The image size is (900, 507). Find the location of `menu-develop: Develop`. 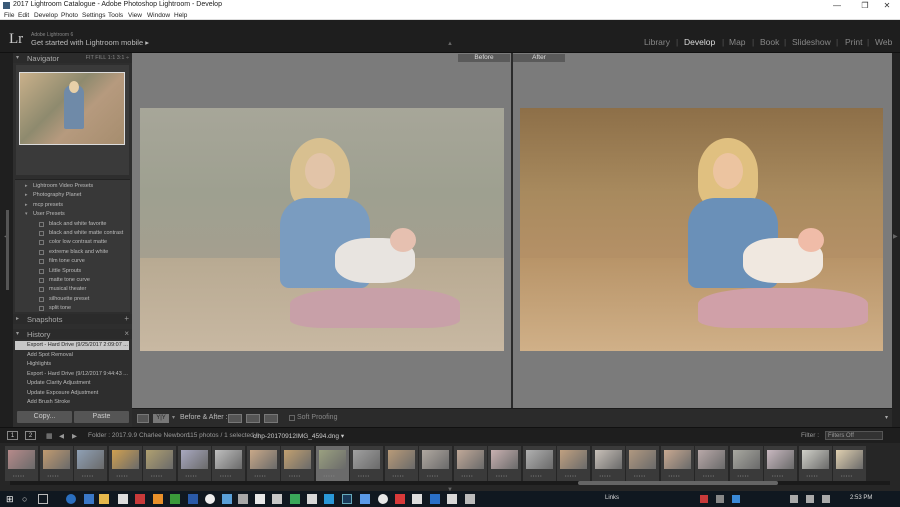

menu-develop: Develop is located at coordinates (46, 15).